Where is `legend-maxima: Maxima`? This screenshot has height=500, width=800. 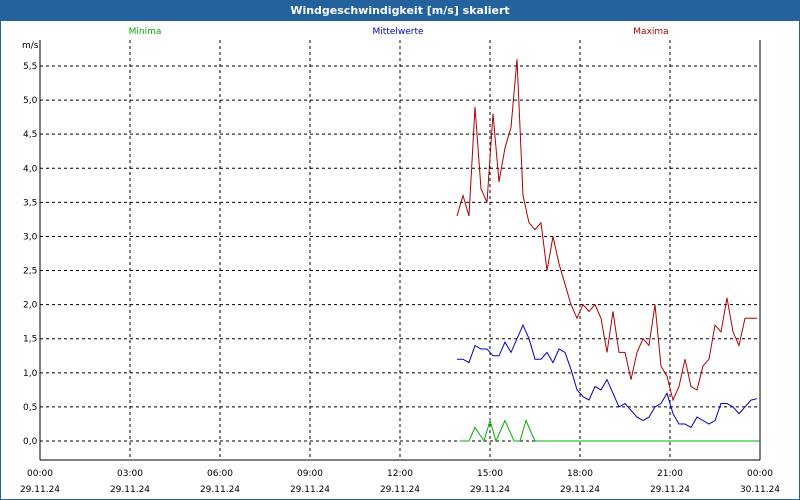
legend-maxima: Maxima is located at coordinates (650, 32).